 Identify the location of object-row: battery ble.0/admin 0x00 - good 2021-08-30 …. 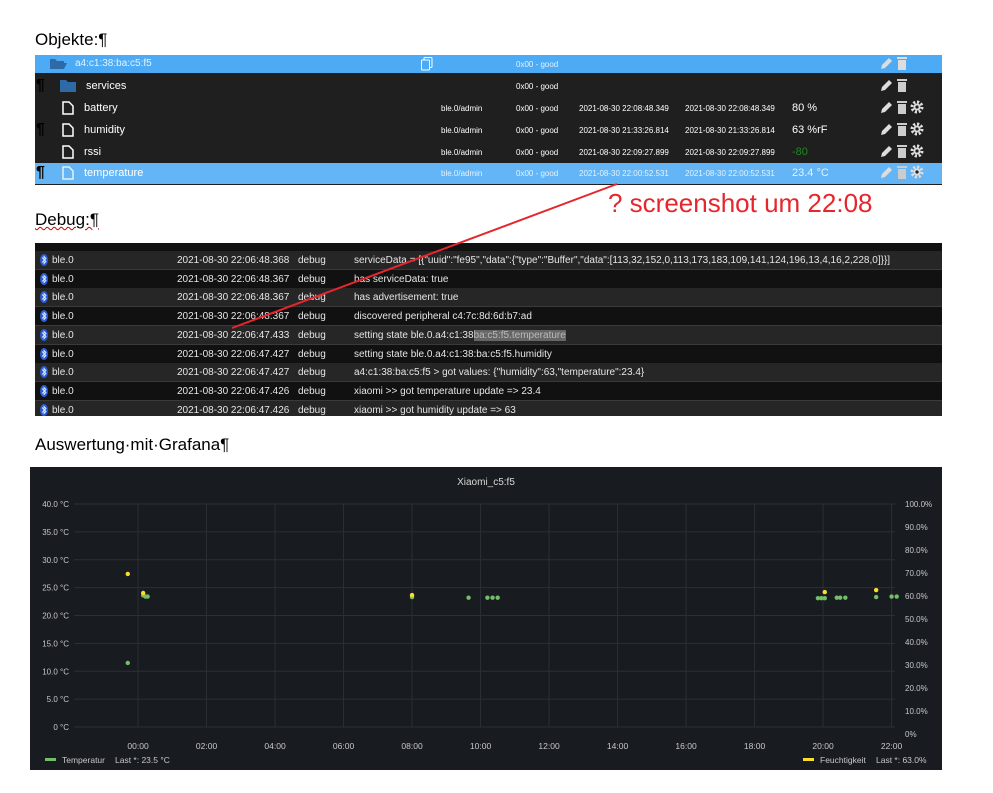
(488, 108).